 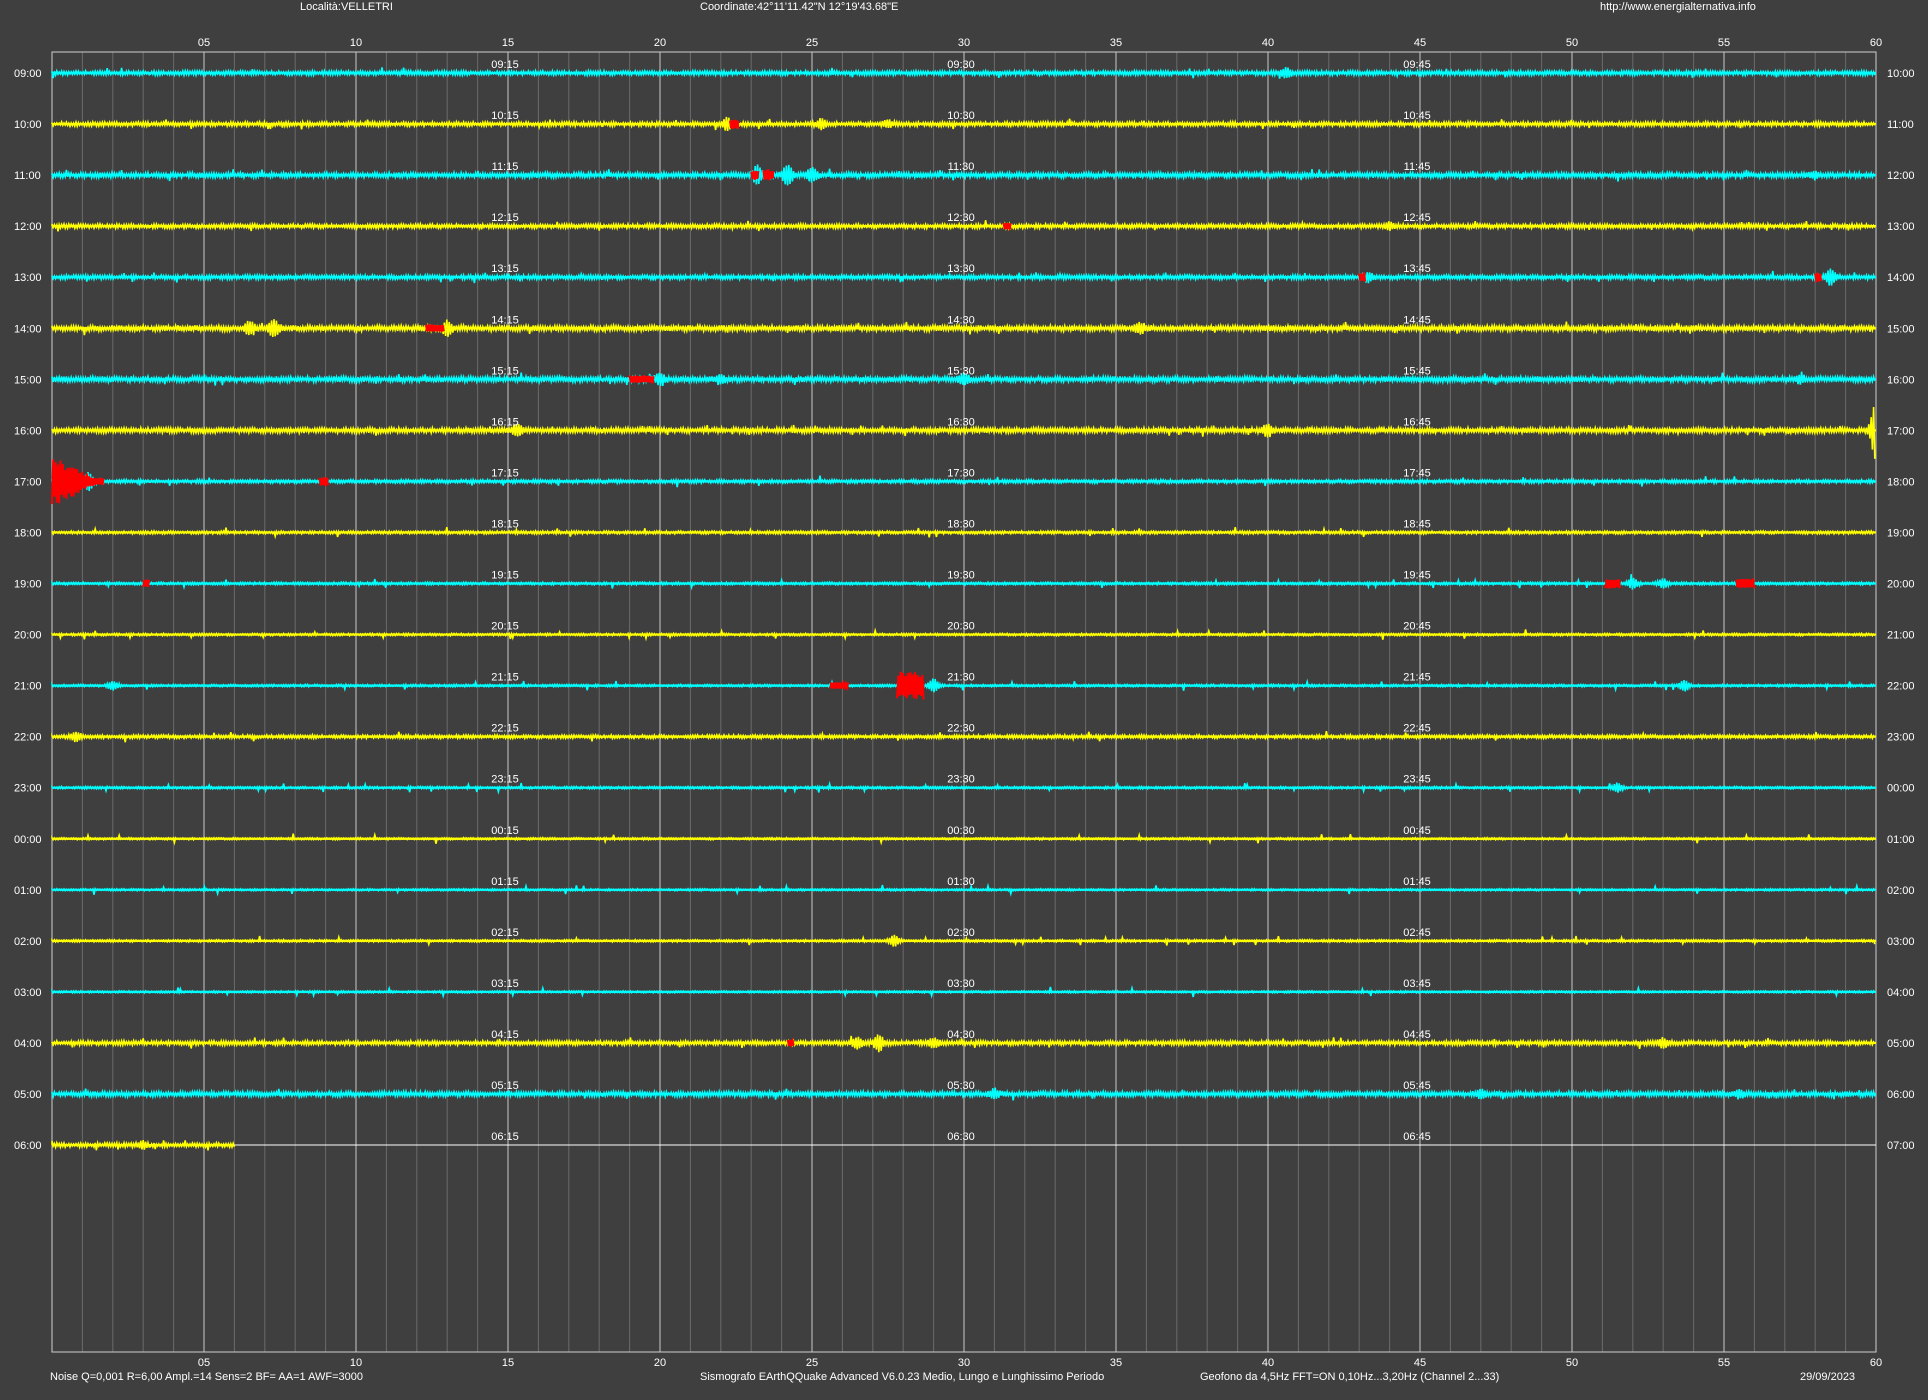 I want to click on quarter-hour-label: 15:45, so click(x=1417, y=371).